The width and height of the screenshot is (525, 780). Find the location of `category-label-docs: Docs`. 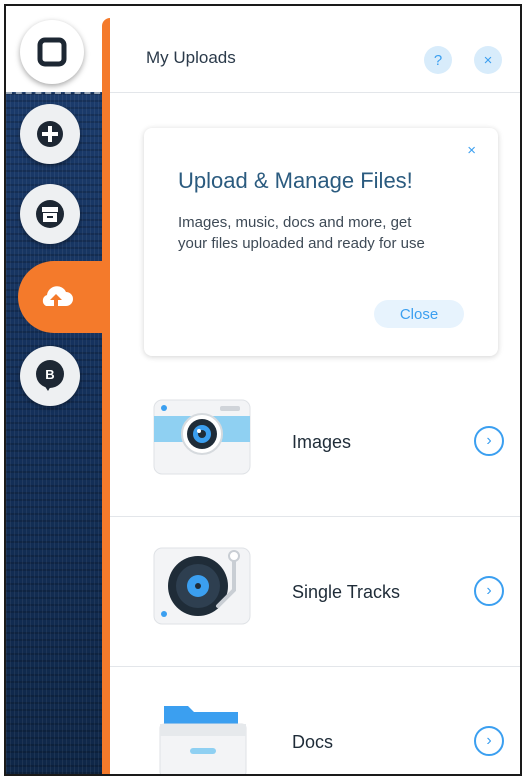

category-label-docs: Docs is located at coordinates (313, 742).